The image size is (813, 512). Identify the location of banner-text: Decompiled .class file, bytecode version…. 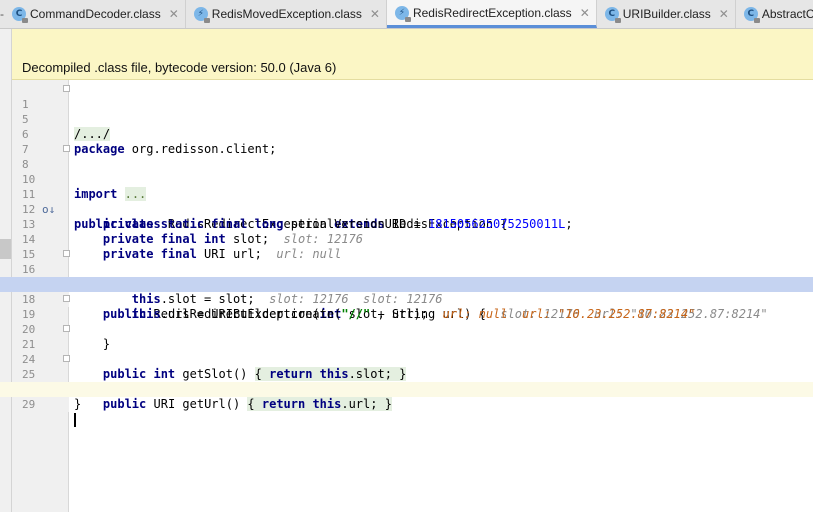
(179, 67).